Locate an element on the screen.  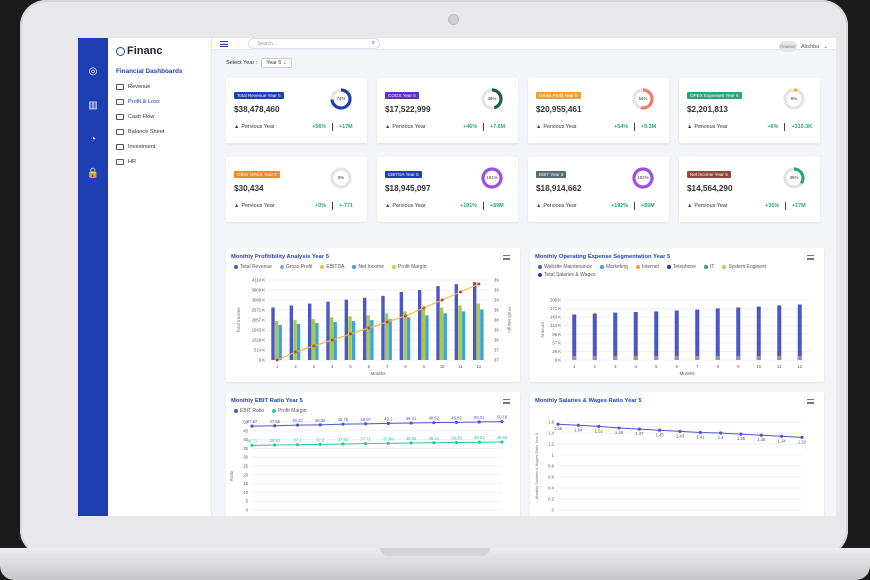
y2-axis-label: Profit Margin is located at coordinates (509, 320).